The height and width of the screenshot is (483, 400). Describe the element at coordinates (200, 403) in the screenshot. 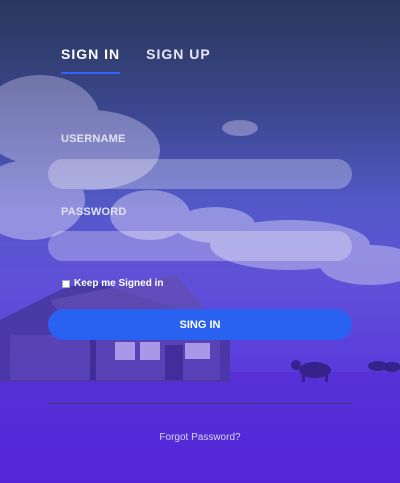

I see `divider` at that location.